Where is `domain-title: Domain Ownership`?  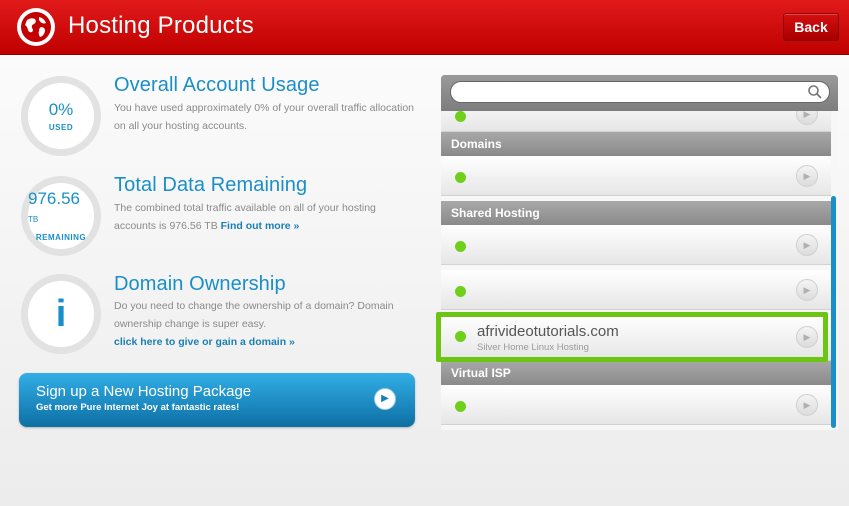
domain-title: Domain Ownership is located at coordinates (200, 284).